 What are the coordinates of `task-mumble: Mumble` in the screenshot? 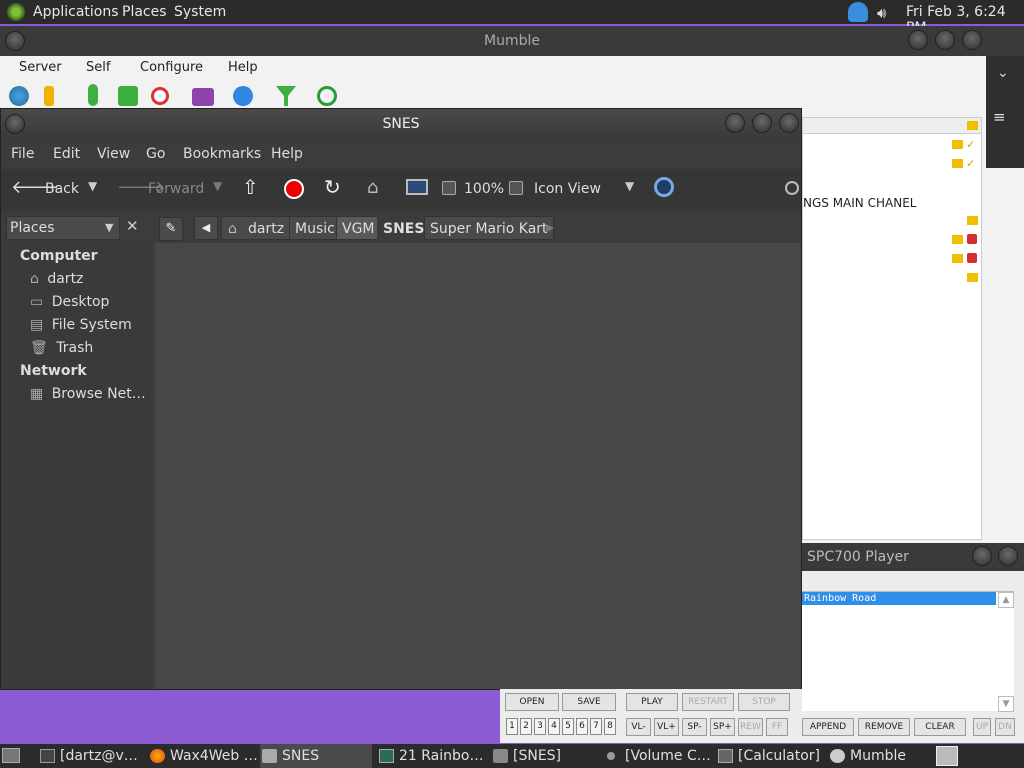 It's located at (867, 756).